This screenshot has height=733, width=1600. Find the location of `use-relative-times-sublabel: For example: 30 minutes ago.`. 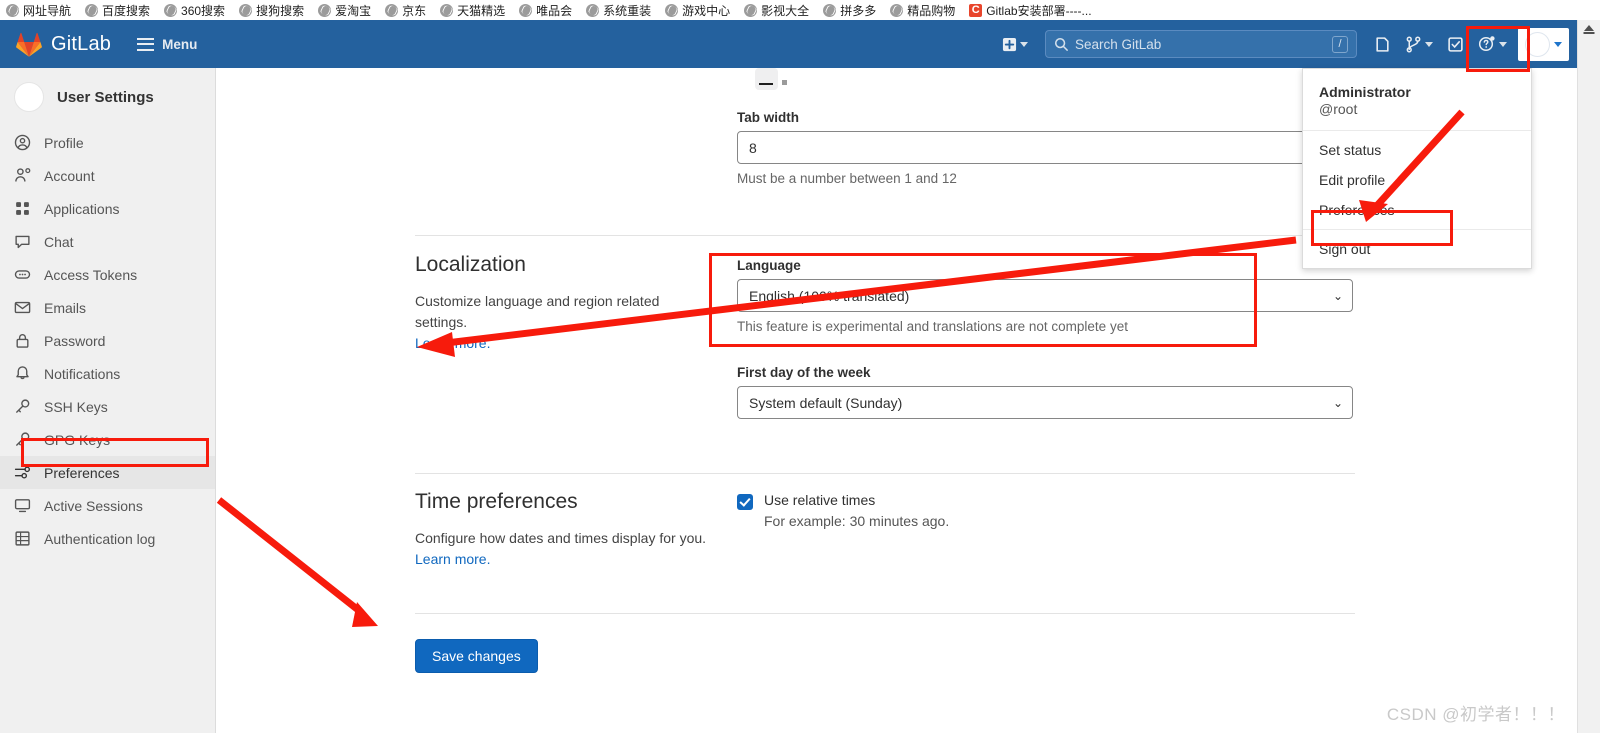

use-relative-times-sublabel: For example: 30 minutes ago. is located at coordinates (857, 521).